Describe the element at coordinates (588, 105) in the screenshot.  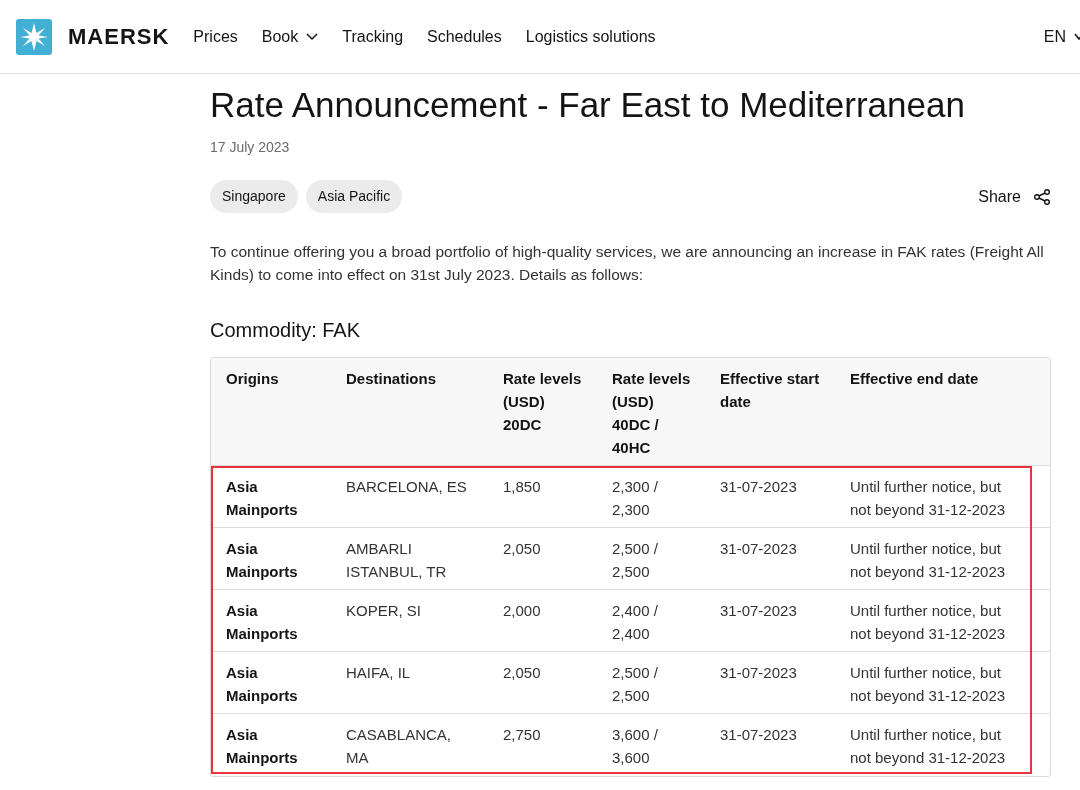
I see `page-title: Rate Announcement - Far East to Mediterranean` at that location.